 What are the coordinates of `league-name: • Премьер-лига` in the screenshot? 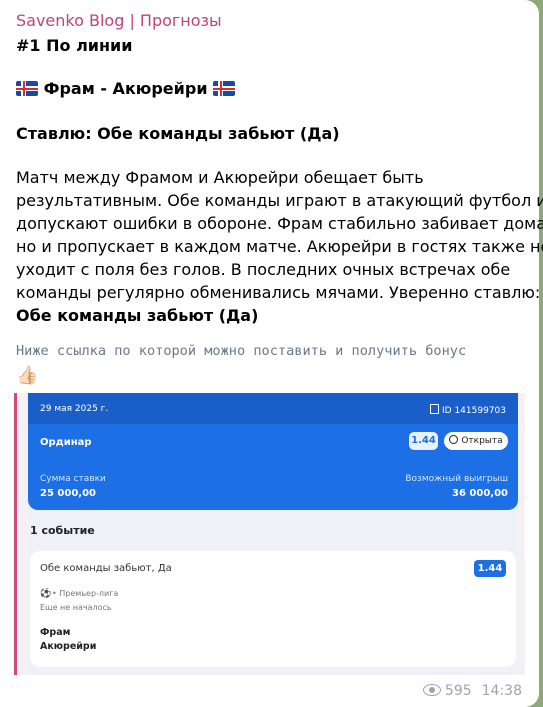 It's located at (85, 593).